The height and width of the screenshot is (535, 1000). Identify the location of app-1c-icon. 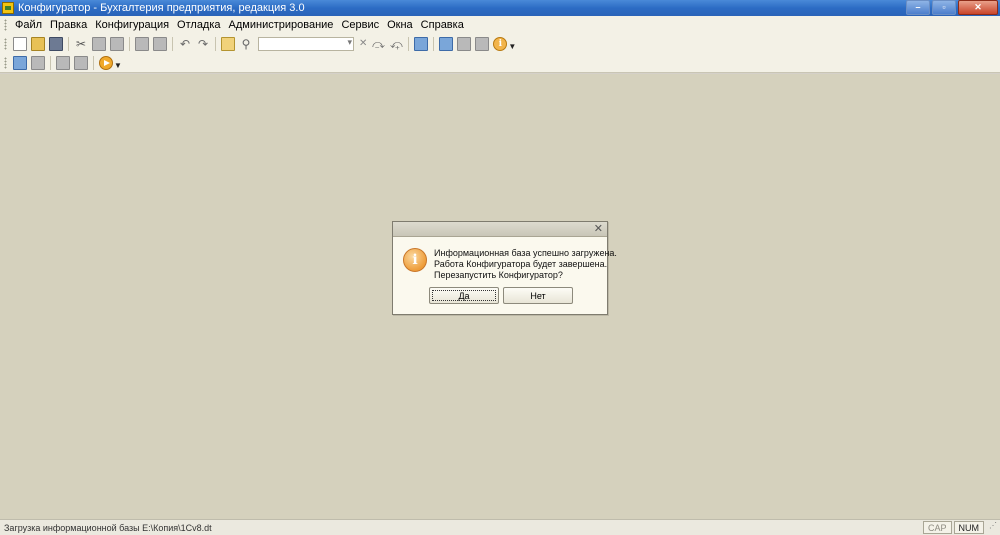
(8, 8).